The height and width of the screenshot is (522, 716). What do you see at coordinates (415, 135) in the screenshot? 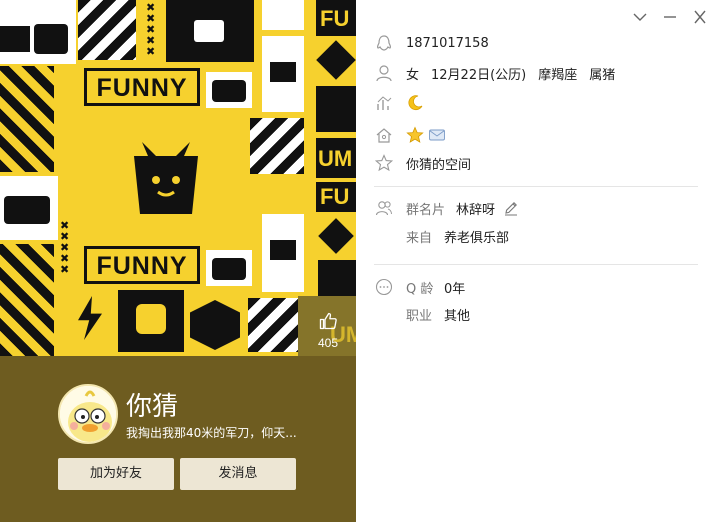
I see `star-badge-icon` at bounding box center [415, 135].